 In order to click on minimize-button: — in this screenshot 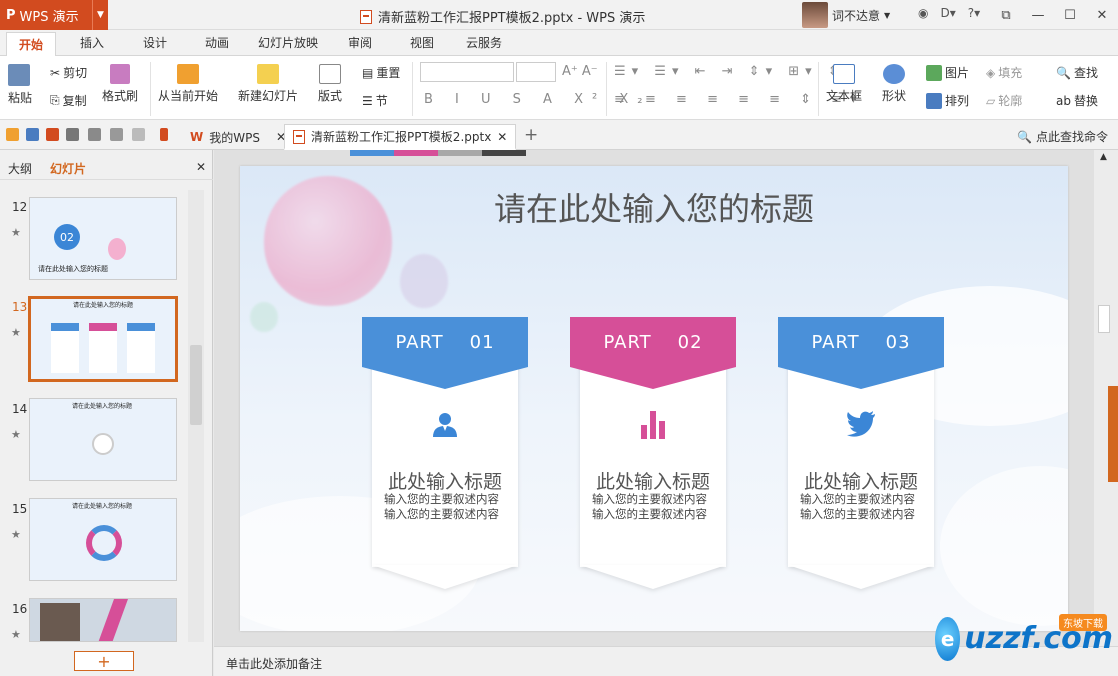, I will do `click(1038, 15)`.